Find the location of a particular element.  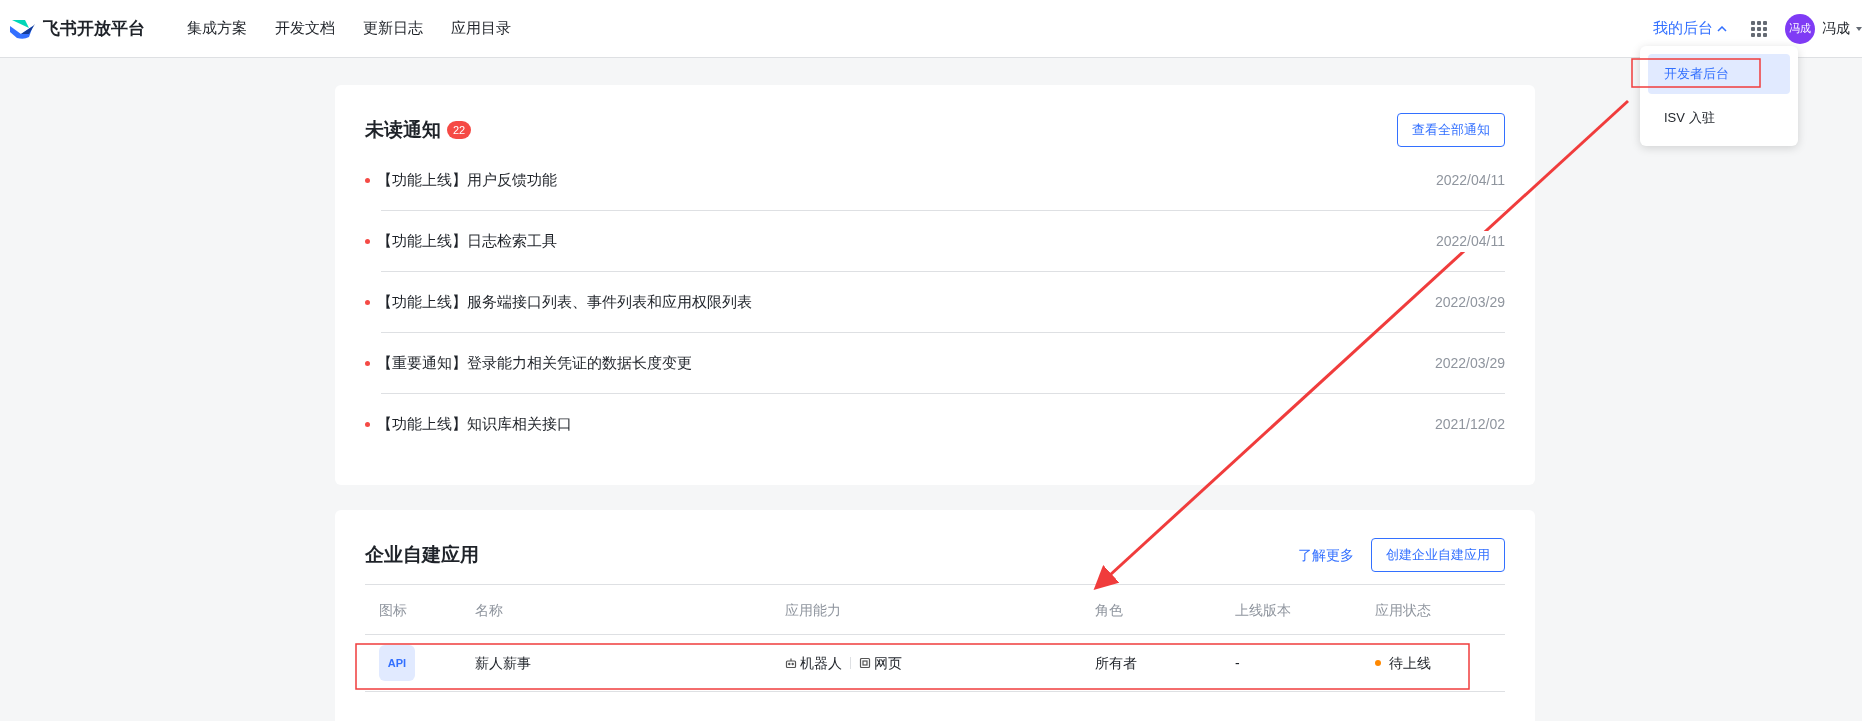

learn-more-link: 了解更多 is located at coordinates (1326, 555).